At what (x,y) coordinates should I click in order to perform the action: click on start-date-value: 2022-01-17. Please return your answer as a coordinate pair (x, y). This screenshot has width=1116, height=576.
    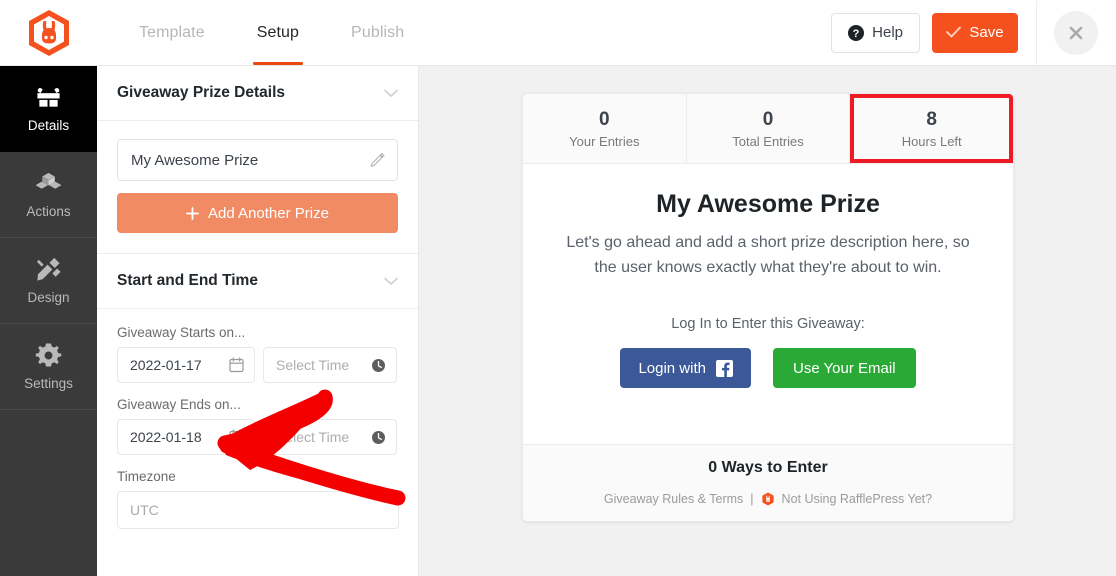
    Looking at the image, I should click on (166, 365).